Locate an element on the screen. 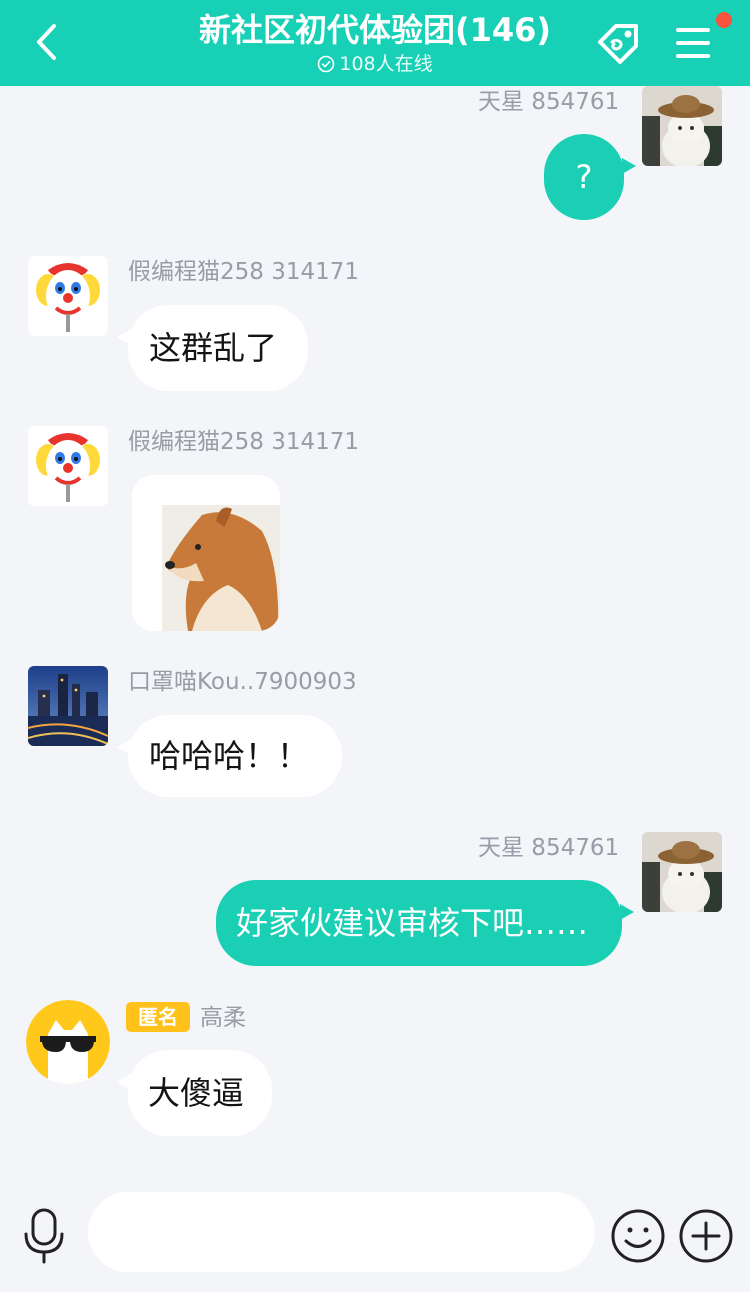 The width and height of the screenshot is (750, 1292). tag-button is located at coordinates (619, 43).